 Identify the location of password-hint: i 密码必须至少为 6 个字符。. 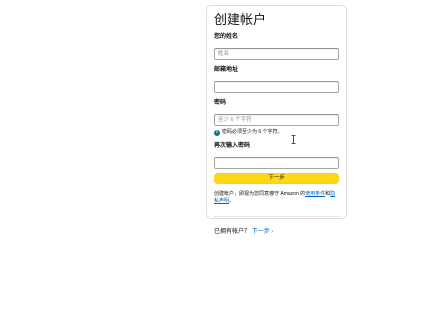
(276, 132).